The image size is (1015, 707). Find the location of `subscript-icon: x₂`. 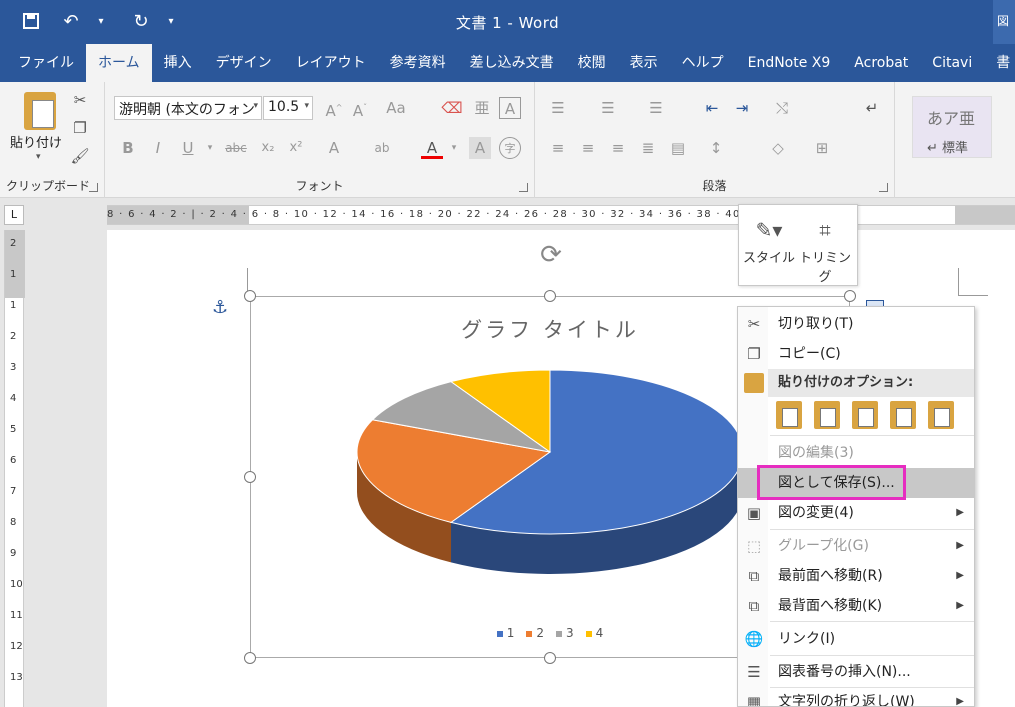

subscript-icon: x₂ is located at coordinates (268, 148).